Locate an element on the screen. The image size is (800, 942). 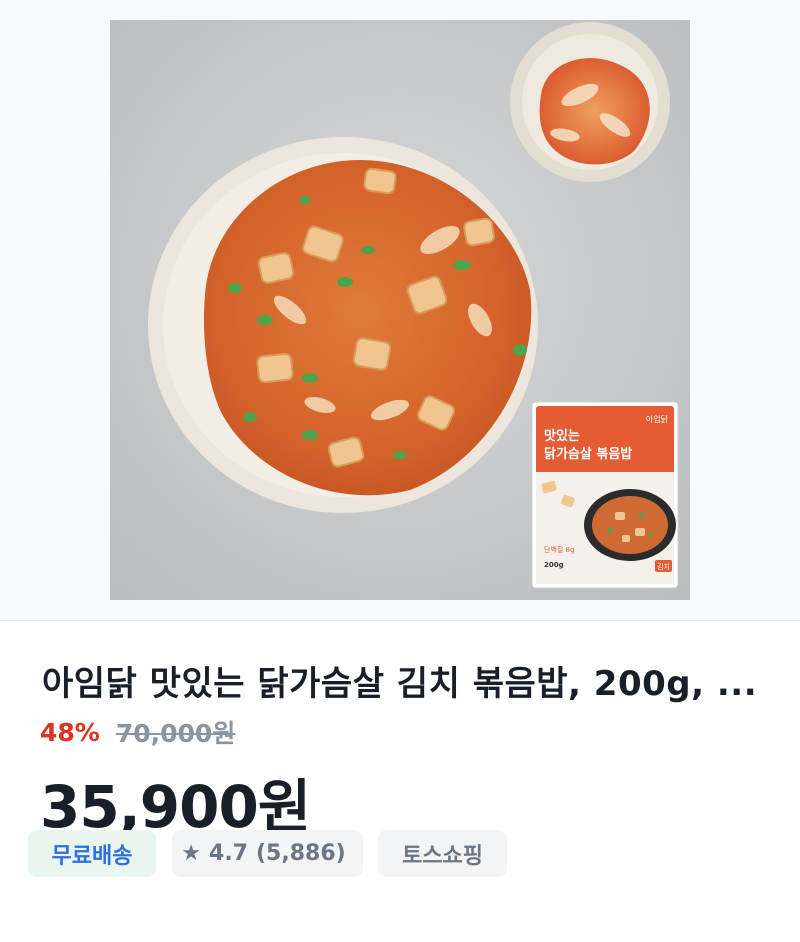
package-weight: 200g is located at coordinates (554, 565).